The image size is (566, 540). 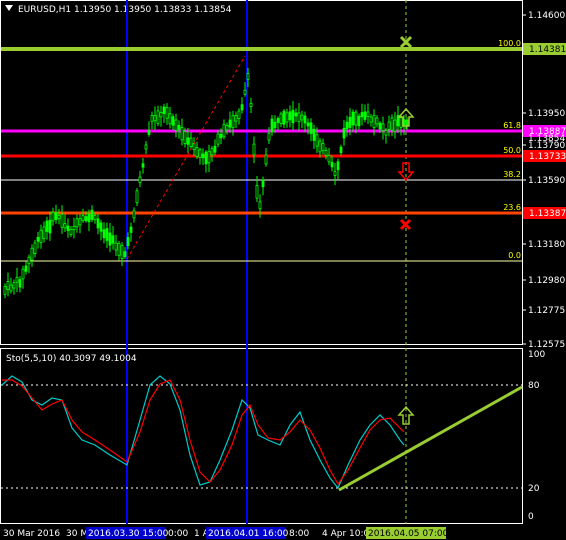 I want to click on stochastic-signal-line, so click(x=203, y=432).